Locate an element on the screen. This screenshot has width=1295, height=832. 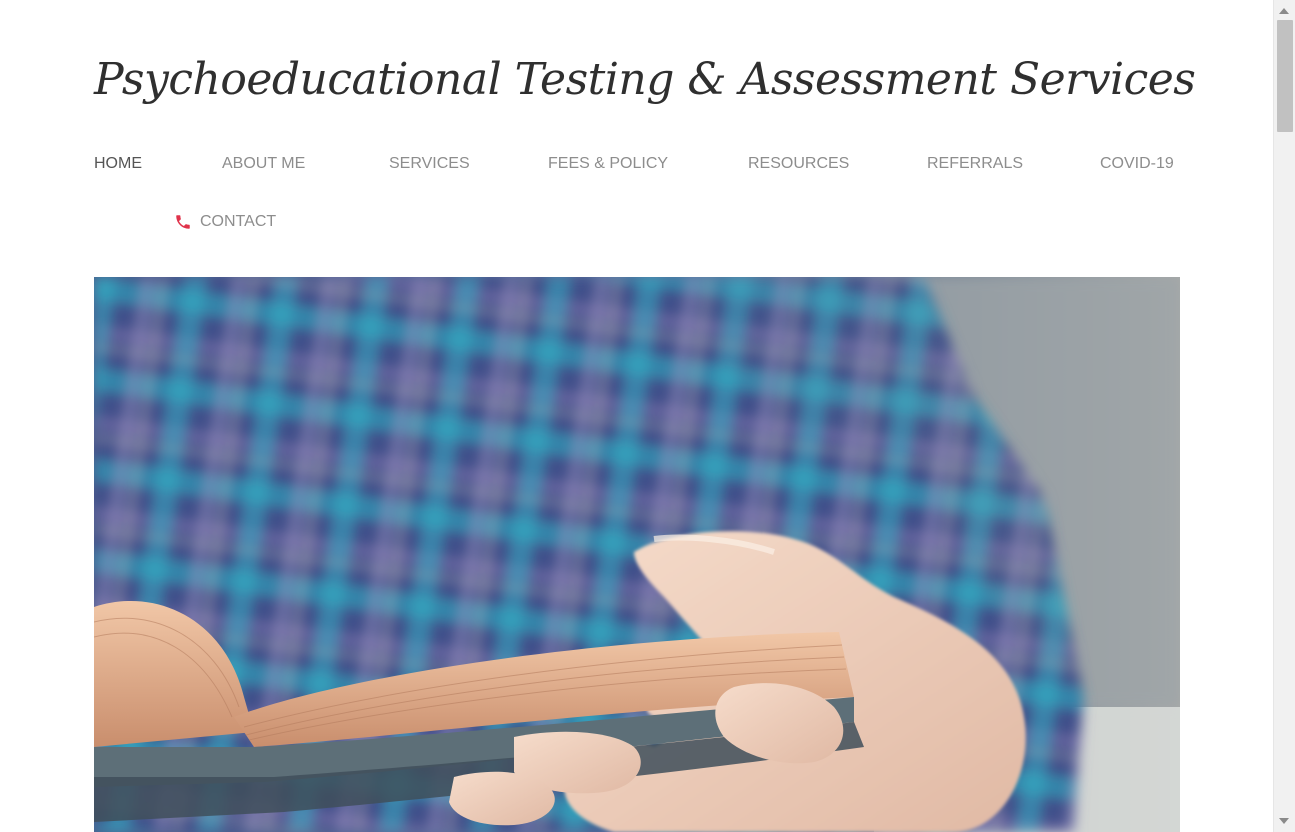
nav-services: SERVICES is located at coordinates (429, 164).